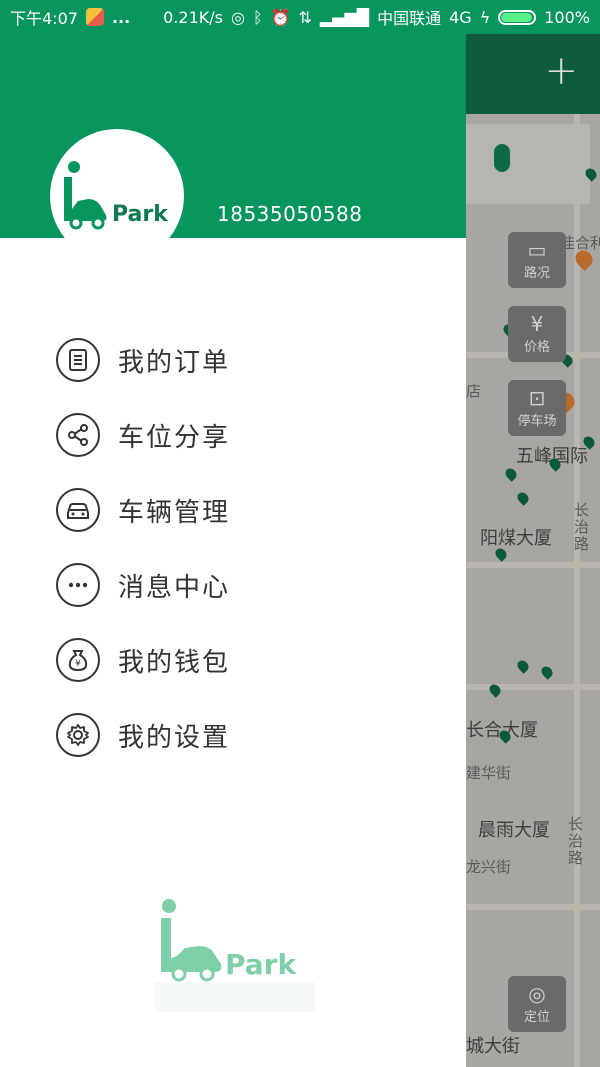  Describe the element at coordinates (460, 17) in the screenshot. I see `network-type: 4G` at that location.